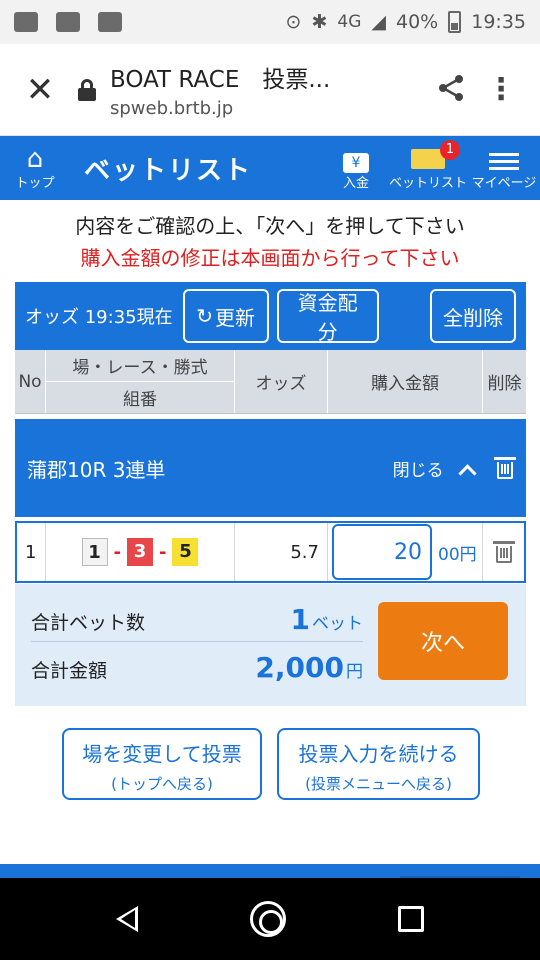 Image resolution: width=540 pixels, height=960 pixels. I want to click on race-name: 蒲郡10R 3連単, so click(96, 469).